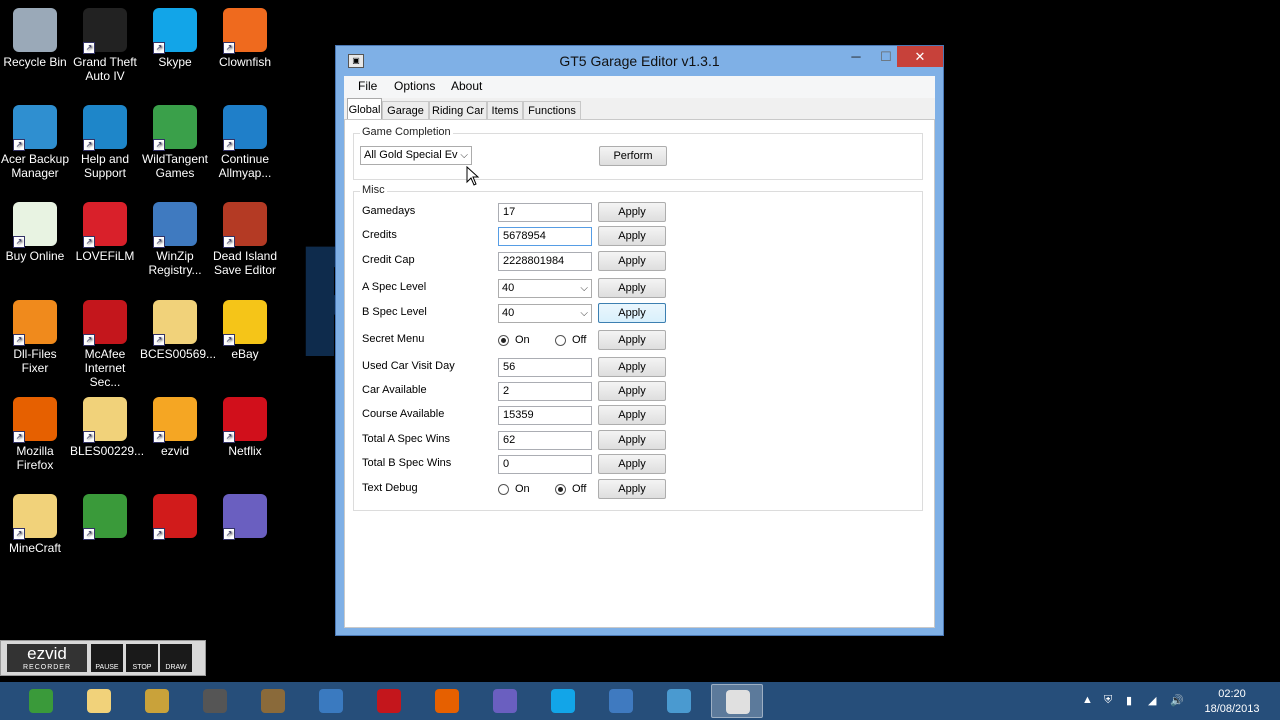 The height and width of the screenshot is (720, 1280). Describe the element at coordinates (545, 391) in the screenshot. I see `car-available-input: 2` at that location.